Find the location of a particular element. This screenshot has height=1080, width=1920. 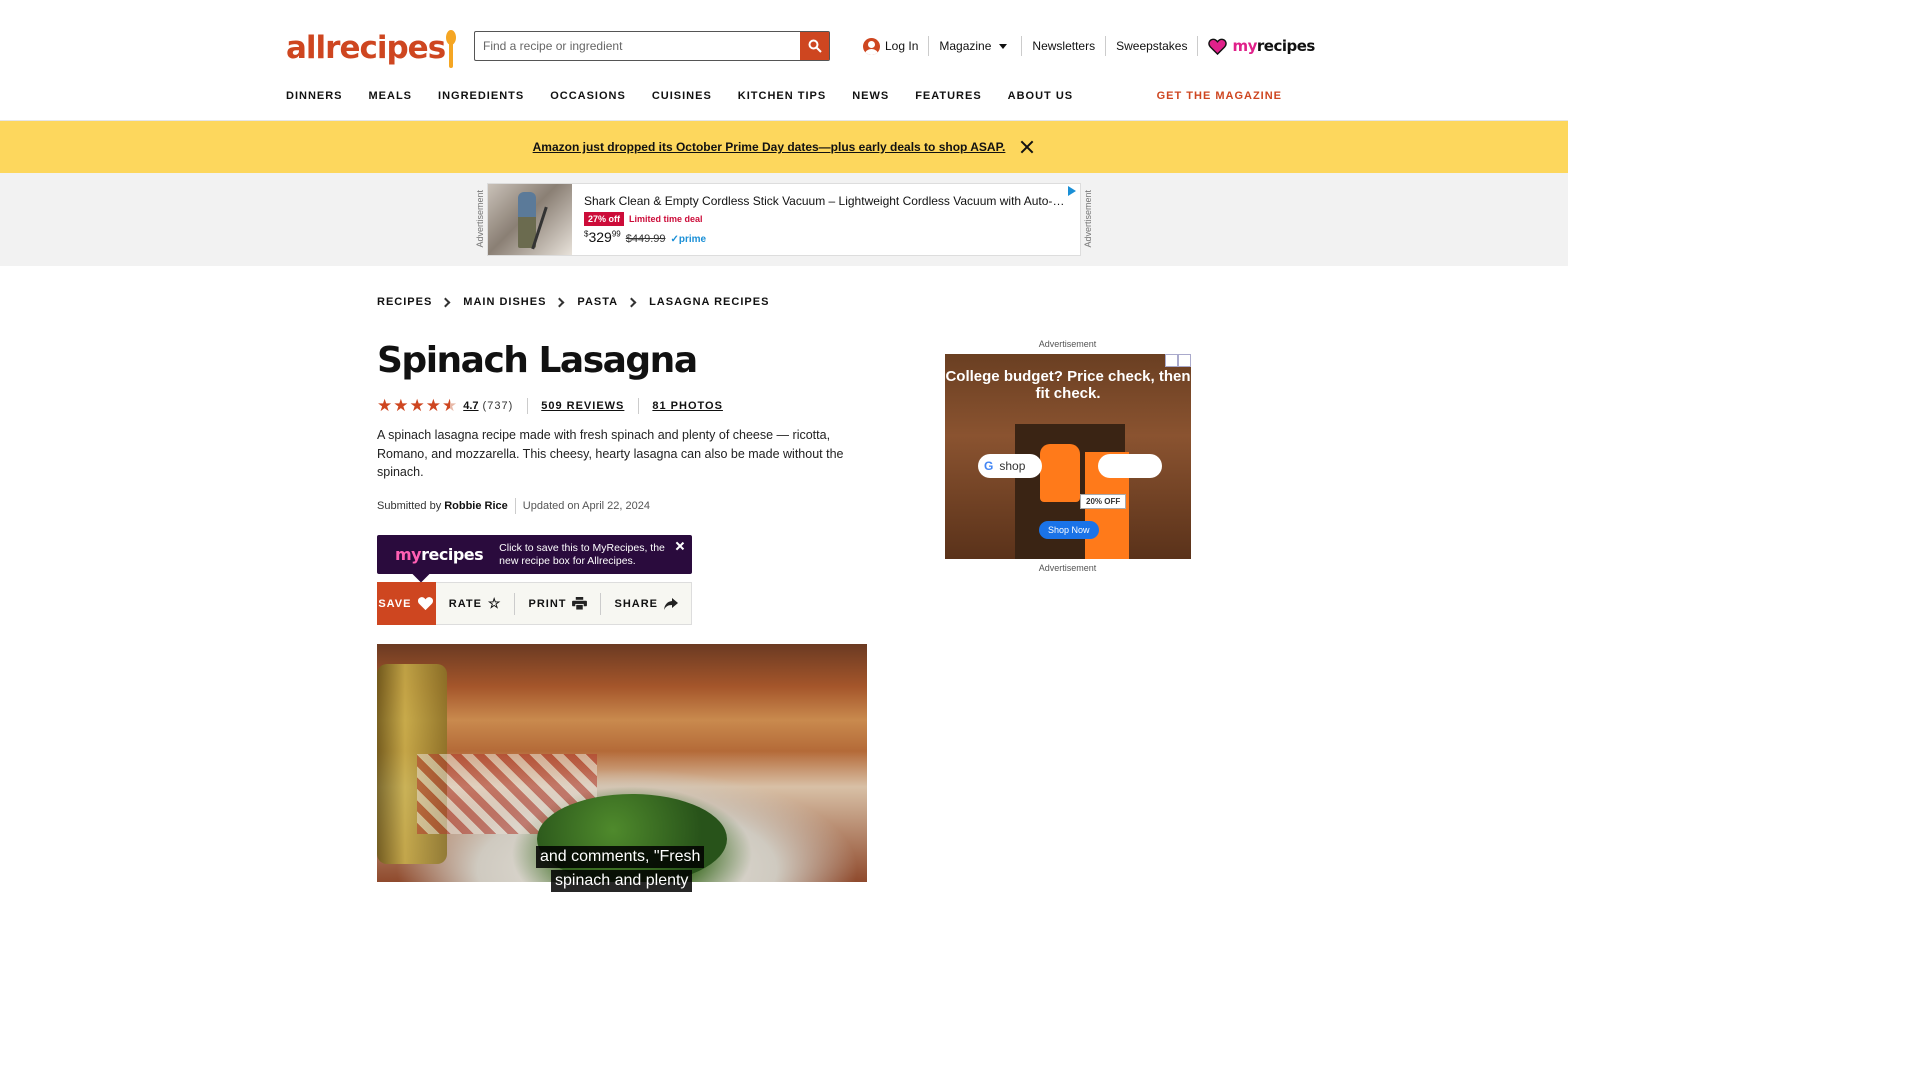

rating-value: 4.7 is located at coordinates (470, 406).